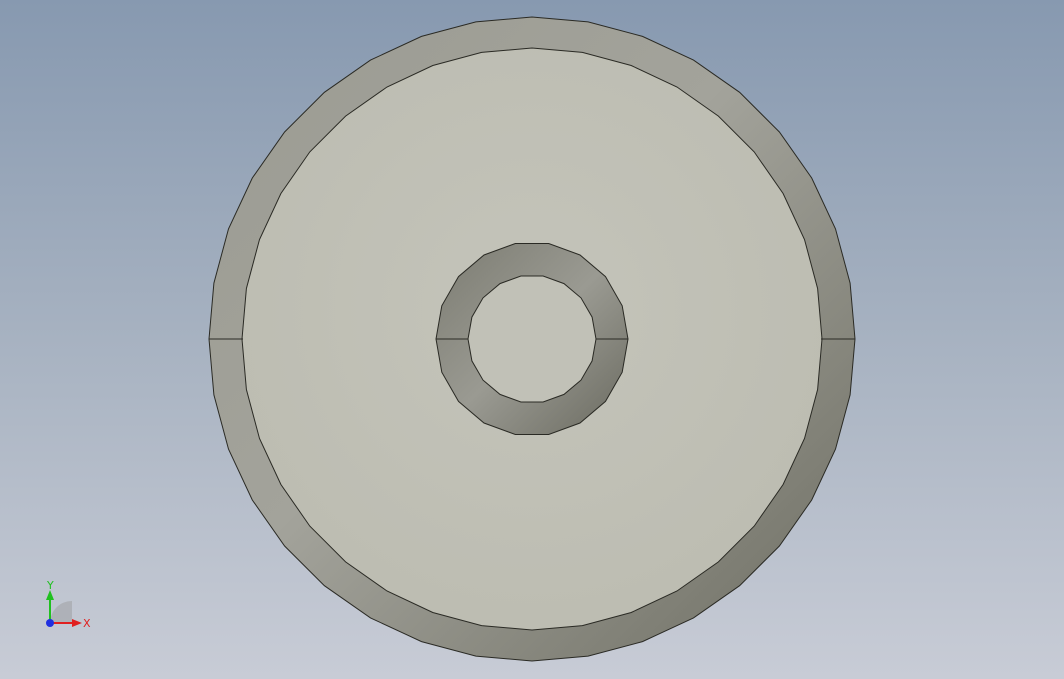 This screenshot has height=679, width=1064. Describe the element at coordinates (50, 623) in the screenshot. I see `z-axis-dot` at that location.